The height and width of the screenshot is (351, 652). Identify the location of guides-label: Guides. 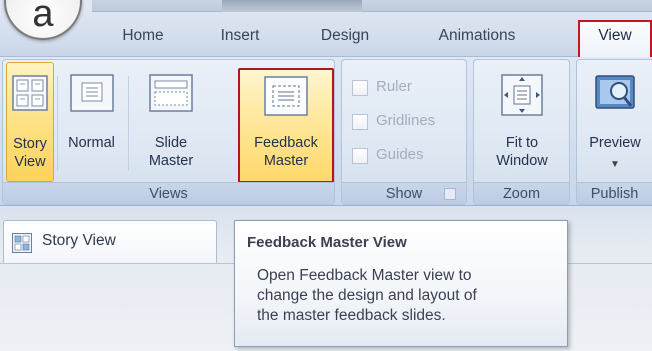
(400, 154).